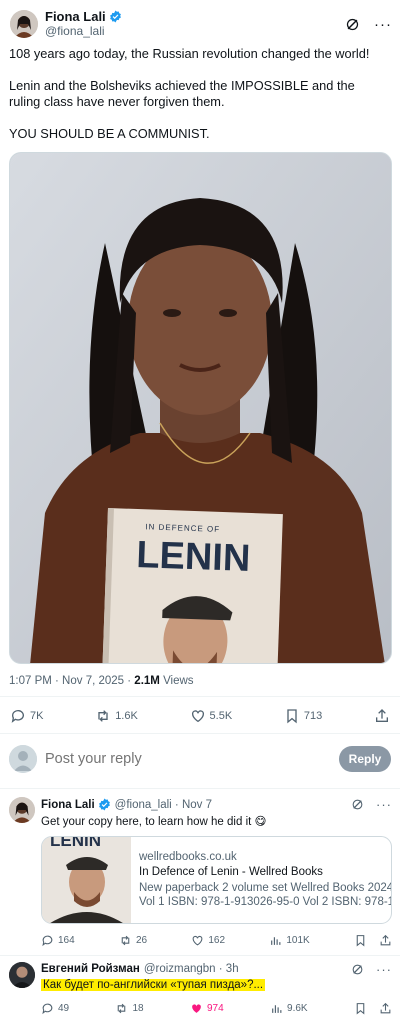 The width and height of the screenshot is (400, 1027). Describe the element at coordinates (138, 1008) in the screenshot. I see `repost-count: 18` at that location.